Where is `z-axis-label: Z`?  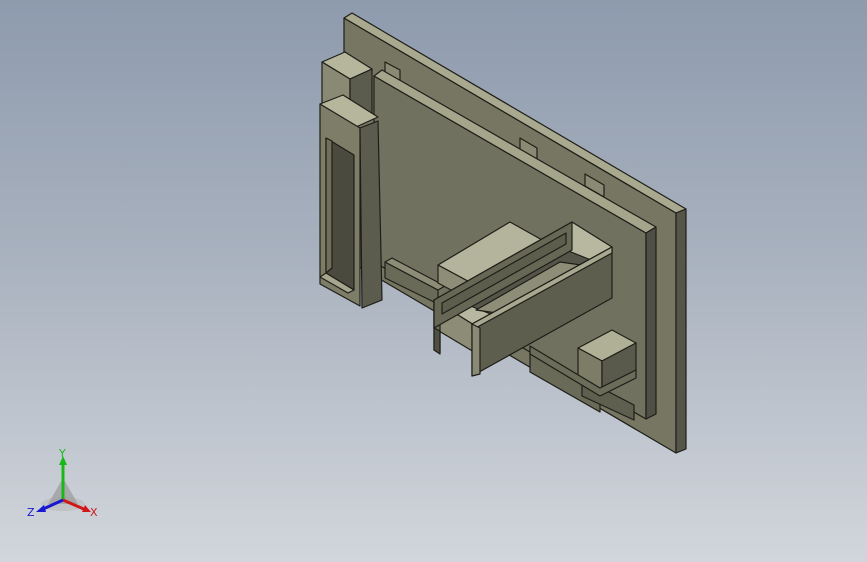 z-axis-label: Z is located at coordinates (31, 512).